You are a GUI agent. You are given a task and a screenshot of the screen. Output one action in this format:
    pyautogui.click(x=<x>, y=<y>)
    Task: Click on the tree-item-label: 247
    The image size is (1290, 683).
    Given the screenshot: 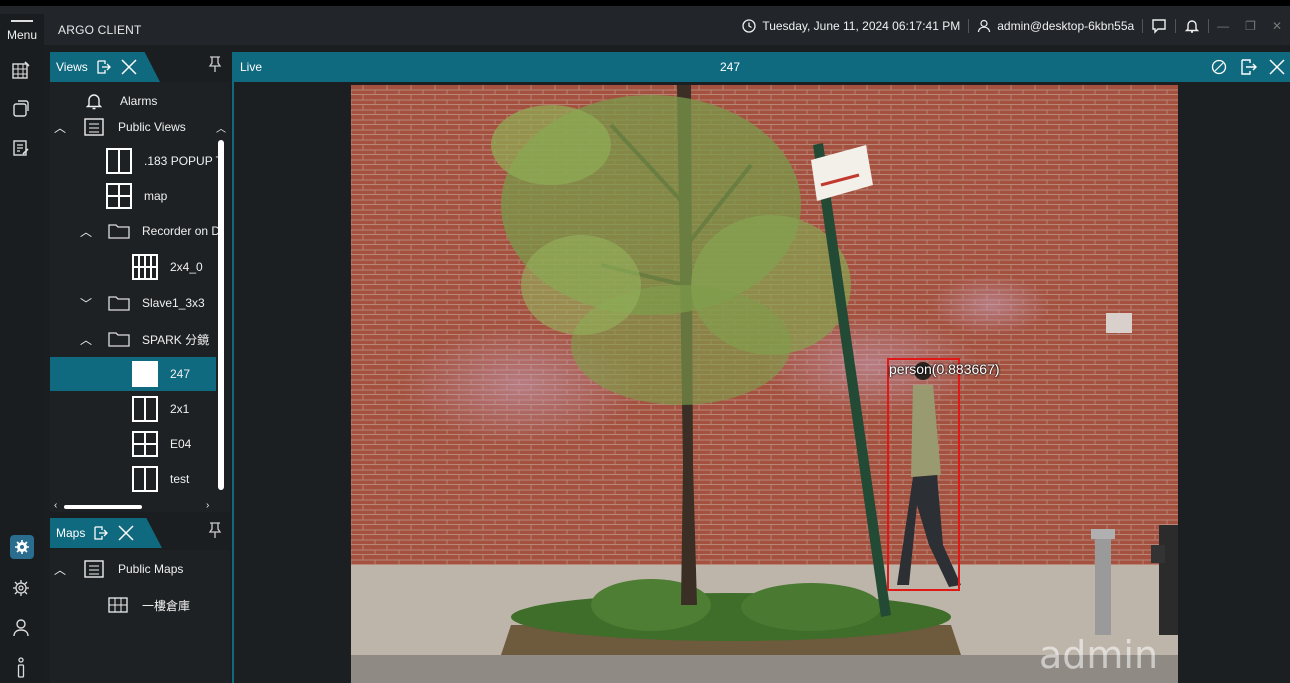 What is the action you would take?
    pyautogui.click(x=180, y=374)
    